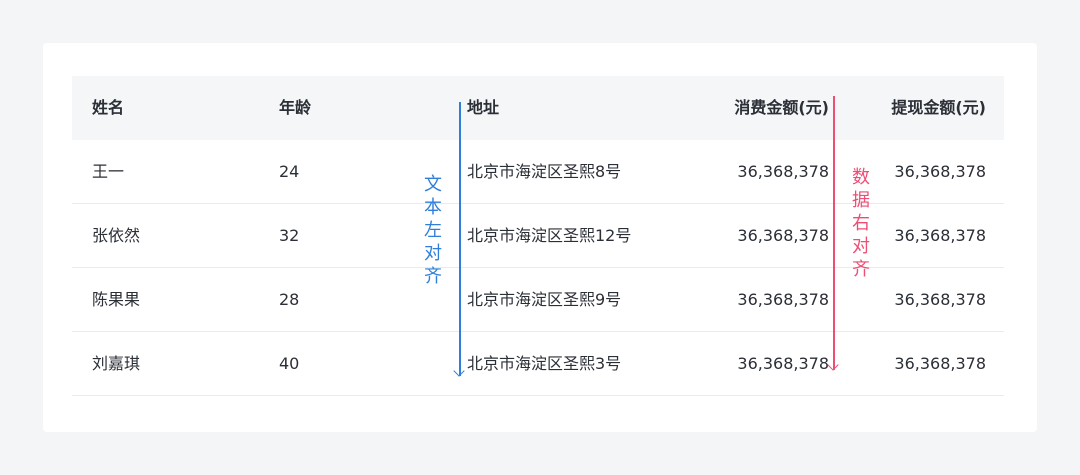  Describe the element at coordinates (108, 108) in the screenshot. I see `header-name: 姓名` at that location.